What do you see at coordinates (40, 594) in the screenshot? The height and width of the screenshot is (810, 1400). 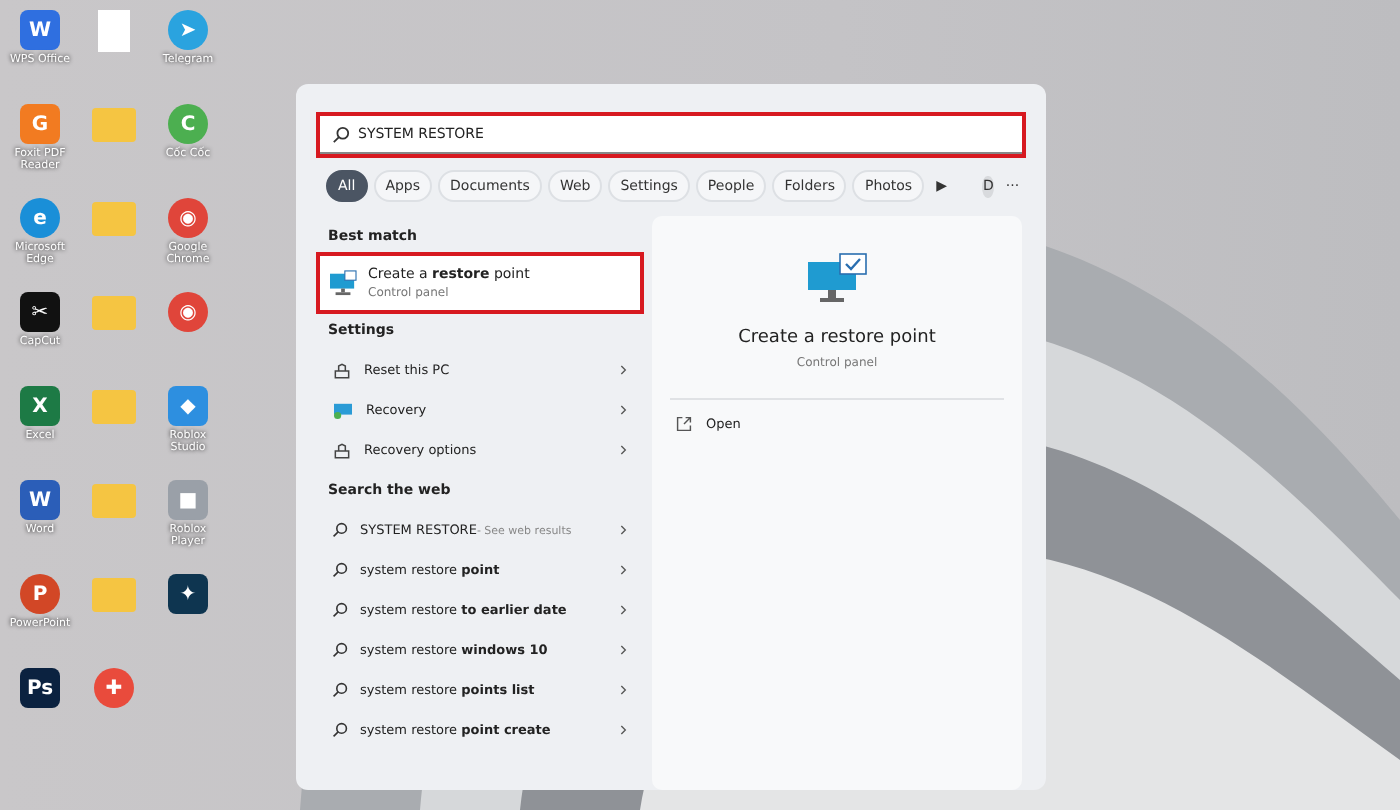 I see `app-icon: P` at bounding box center [40, 594].